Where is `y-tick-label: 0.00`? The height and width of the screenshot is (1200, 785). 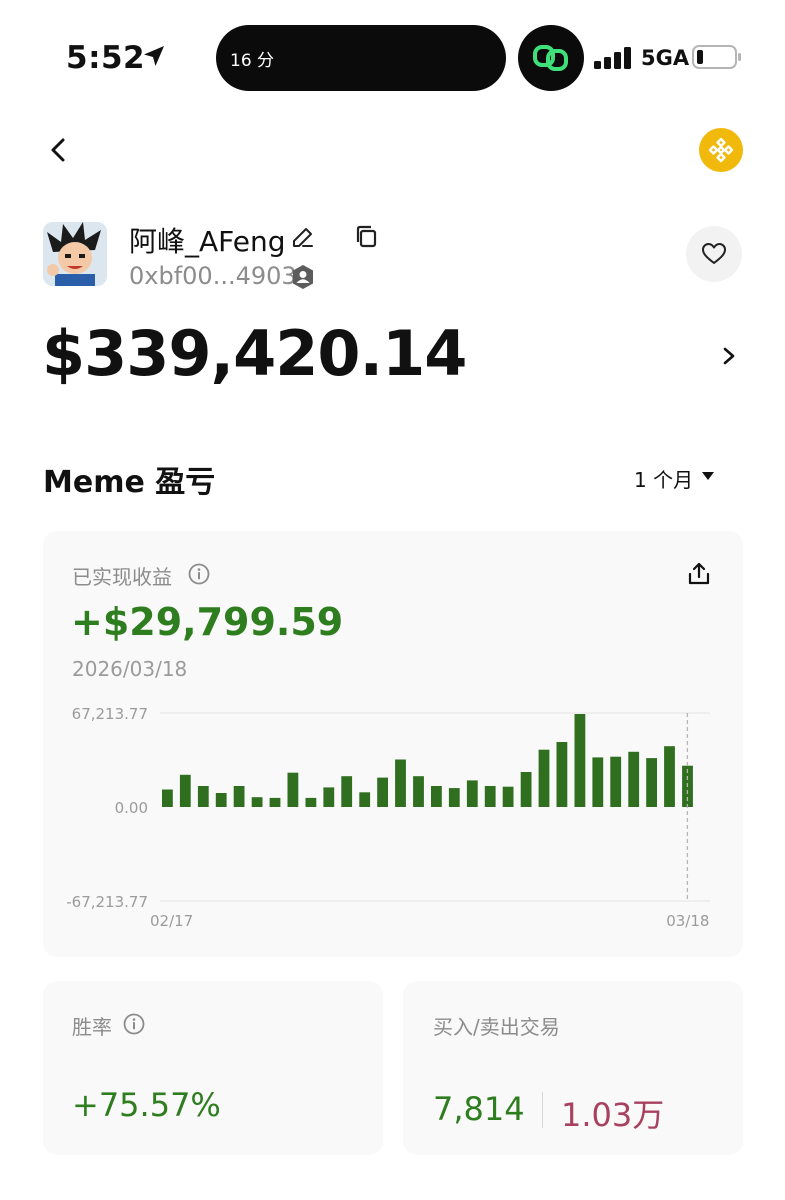
y-tick-label: 0.00 is located at coordinates (131, 808).